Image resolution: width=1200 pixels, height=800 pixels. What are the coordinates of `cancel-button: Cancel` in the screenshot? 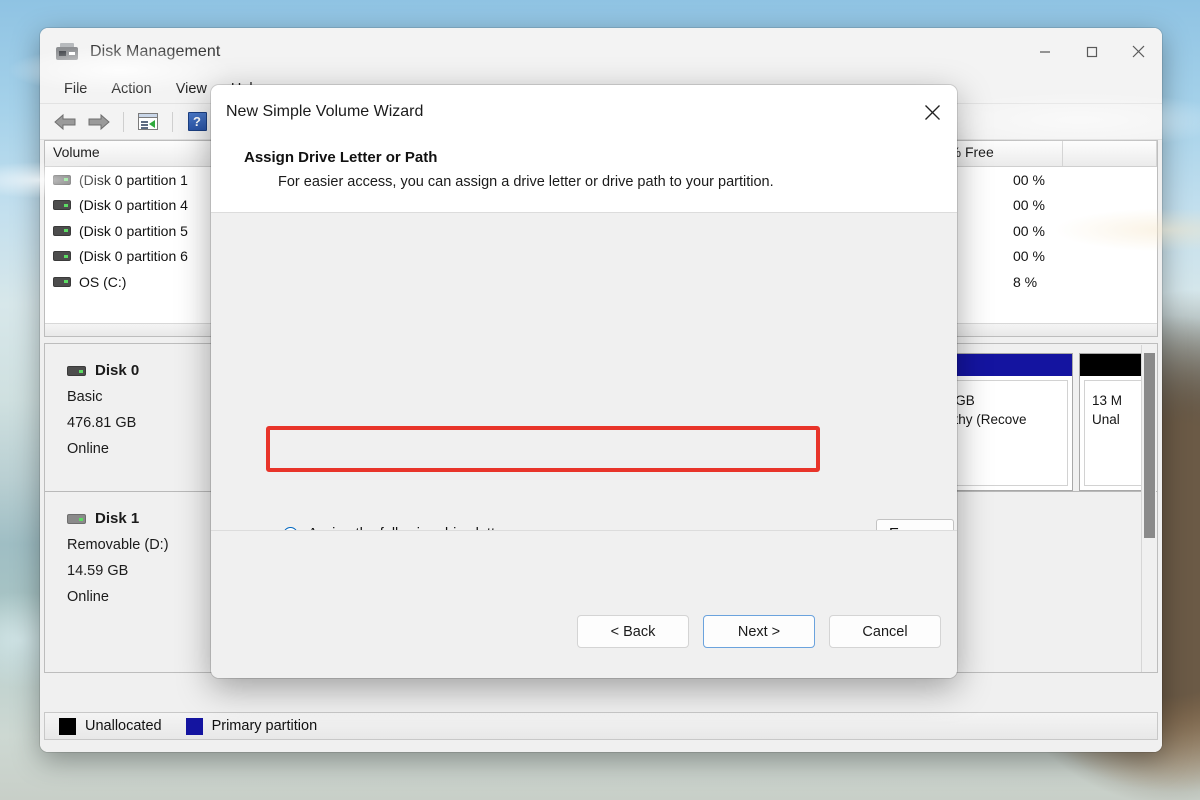 It's located at (885, 631).